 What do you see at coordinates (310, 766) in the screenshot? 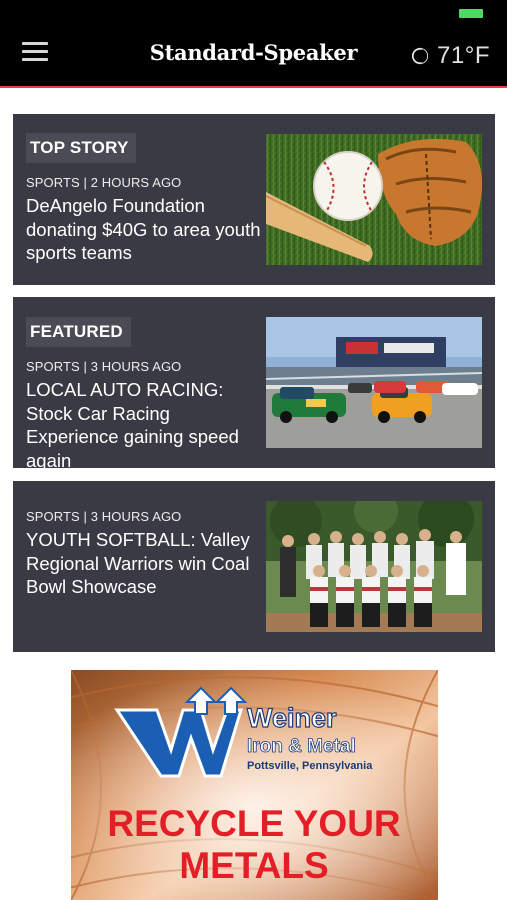
I see `ad-brand-location: Pottsville, Pennsylvania` at bounding box center [310, 766].